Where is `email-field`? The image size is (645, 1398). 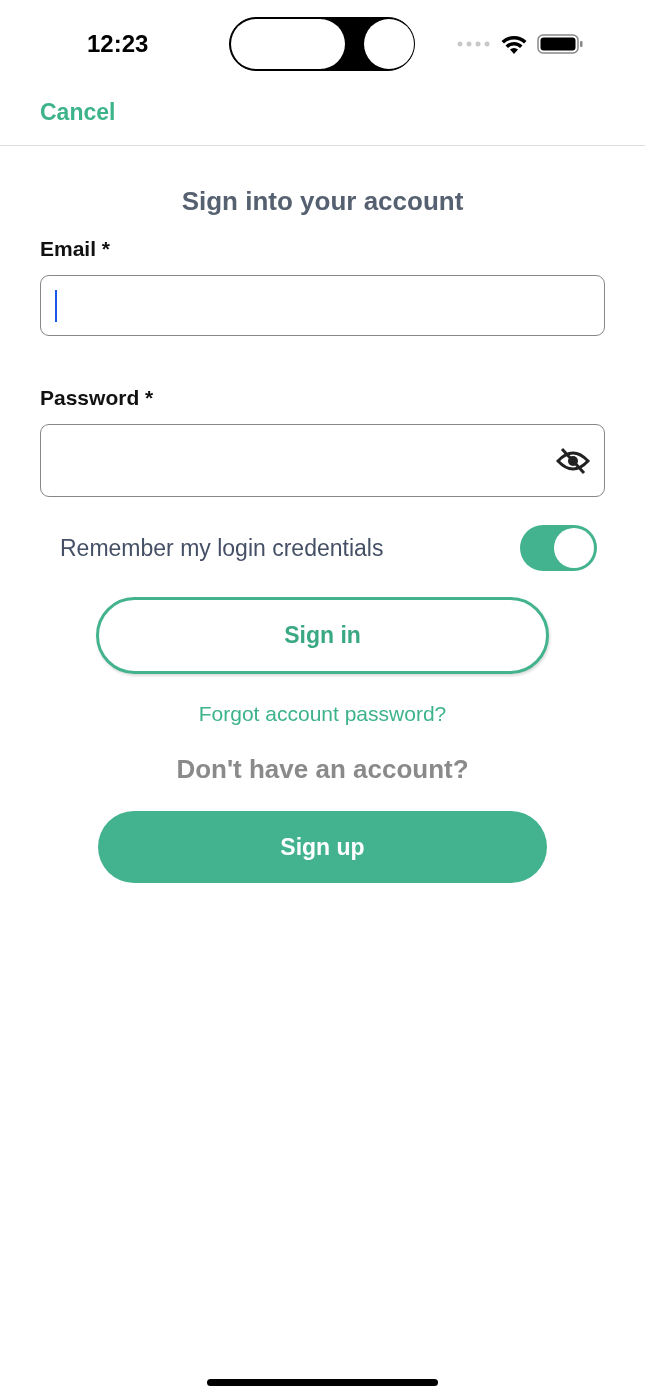 email-field is located at coordinates (322, 305).